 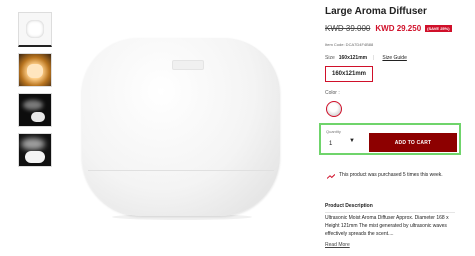 I want to click on size-option-button: 160x121mm, so click(x=349, y=74).